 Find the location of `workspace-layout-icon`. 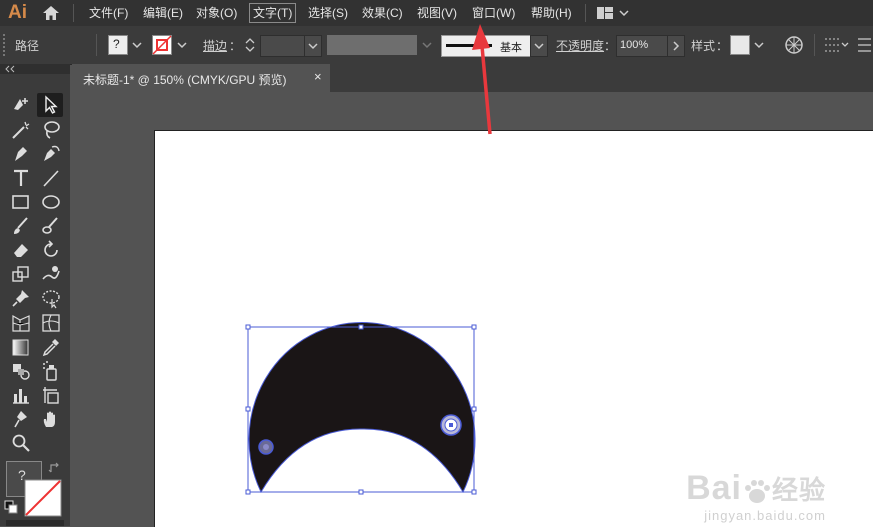

workspace-layout-icon is located at coordinates (613, 13).